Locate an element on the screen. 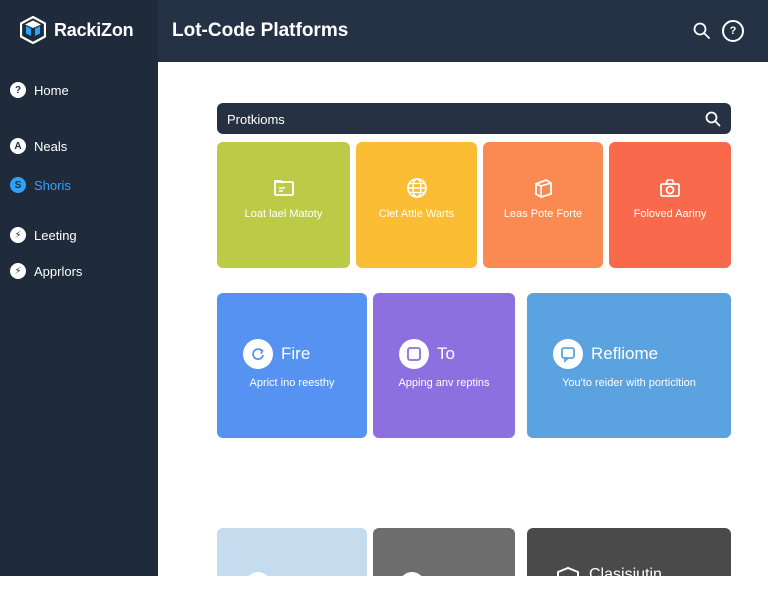 The height and width of the screenshot is (598, 768). sidebar-item-label: Home is located at coordinates (51, 90).